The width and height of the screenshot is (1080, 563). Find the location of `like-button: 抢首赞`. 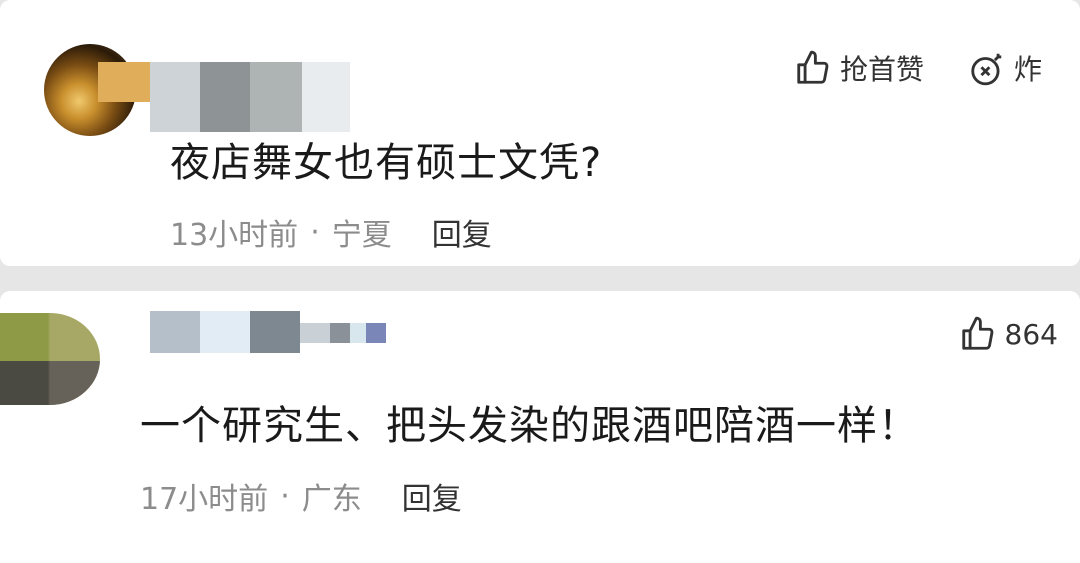

like-button: 抢首赞 is located at coordinates (859, 68).